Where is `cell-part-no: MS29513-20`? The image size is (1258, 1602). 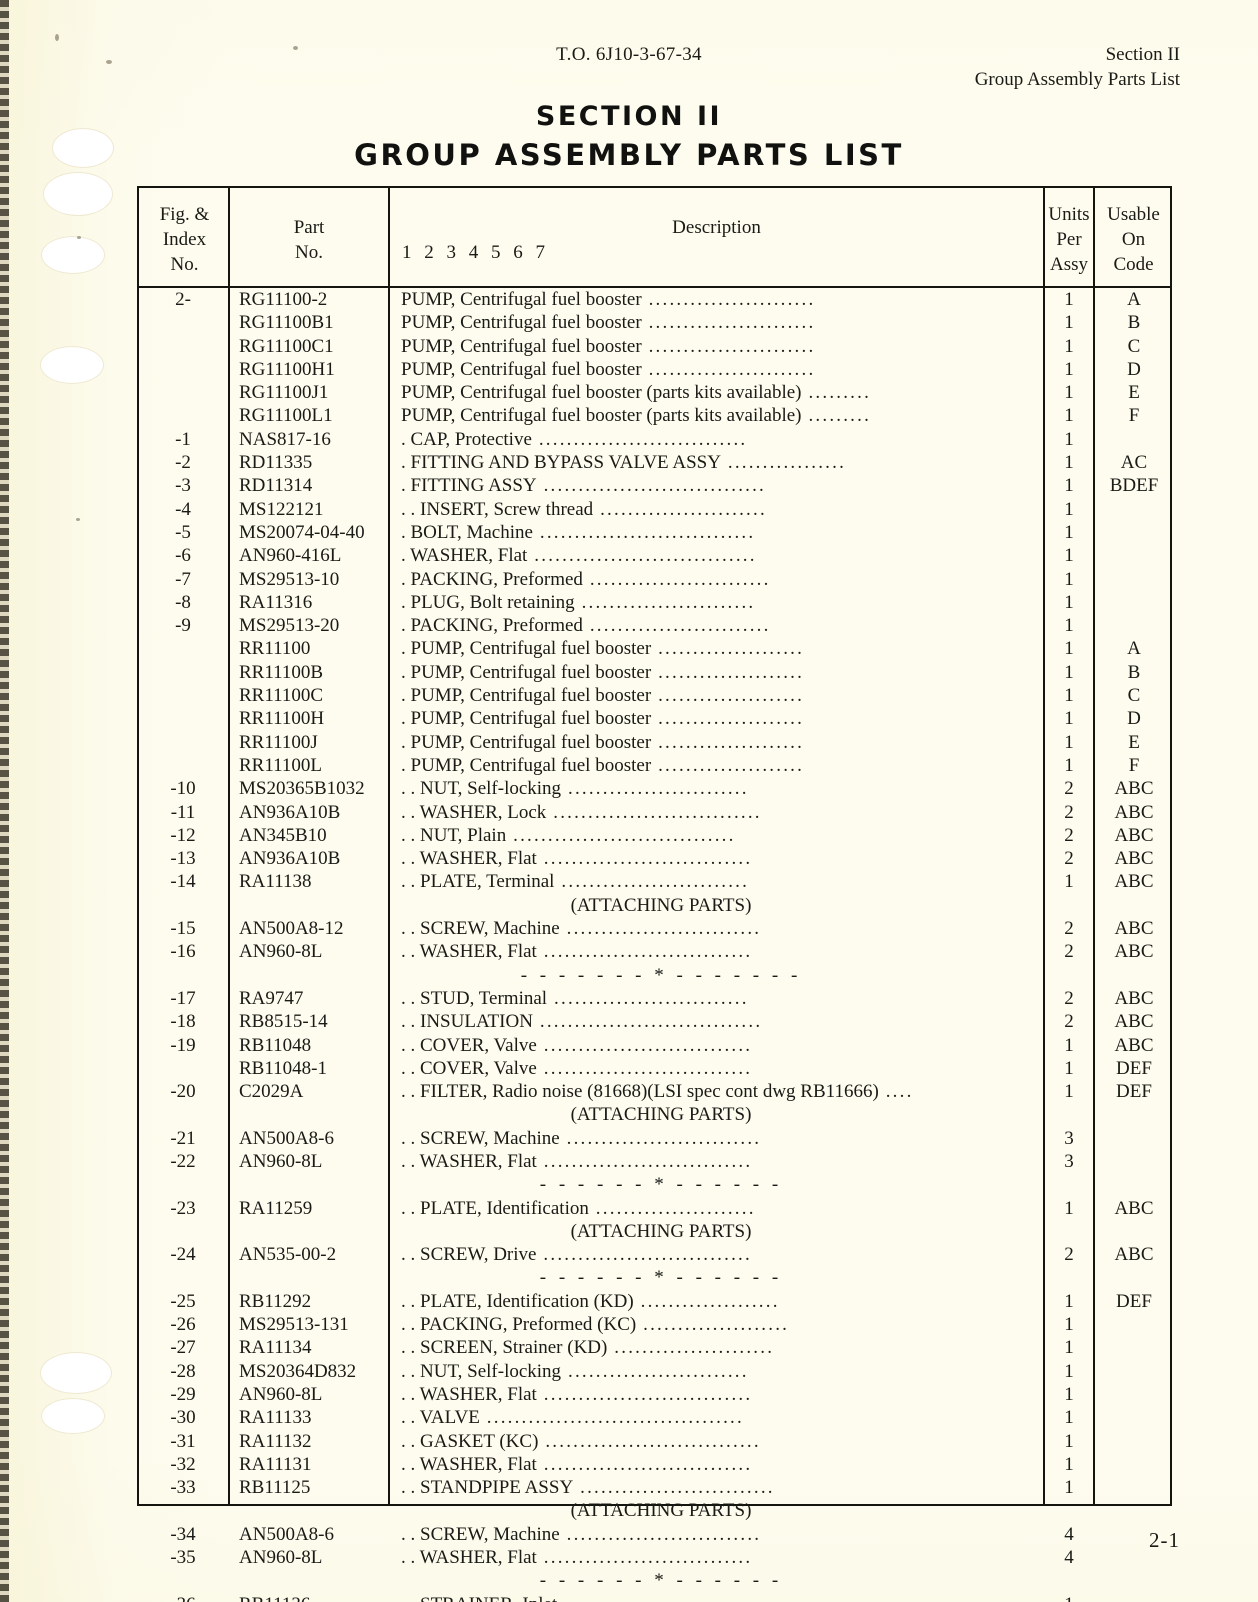 cell-part-no: MS29513-20 is located at coordinates (289, 626).